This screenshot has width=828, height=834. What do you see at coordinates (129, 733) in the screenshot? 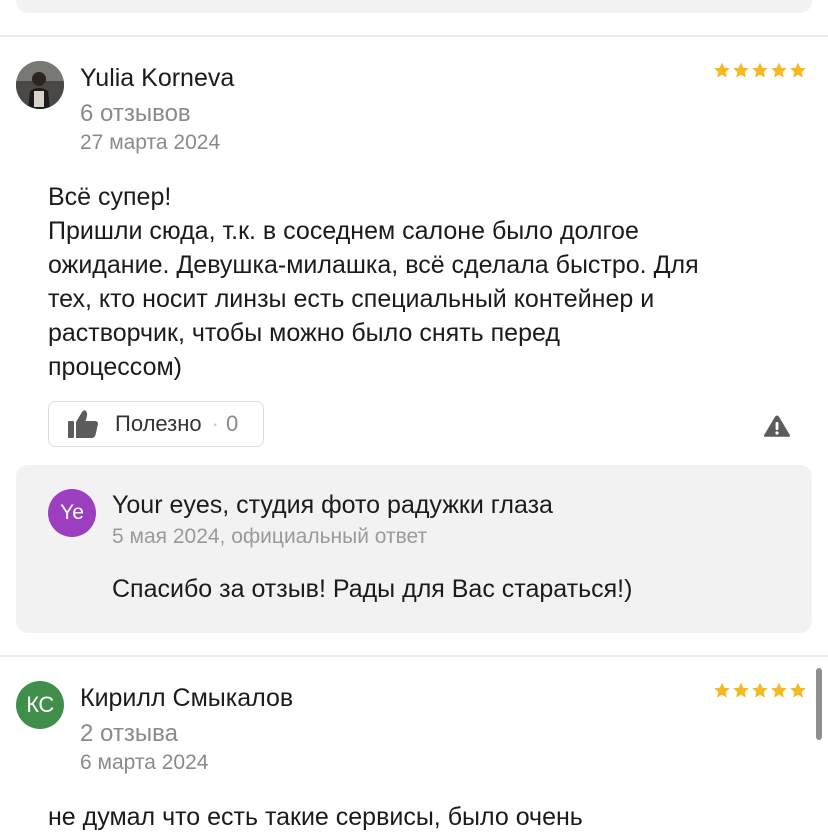
I see `author-review-count: 2 отзыва` at bounding box center [129, 733].